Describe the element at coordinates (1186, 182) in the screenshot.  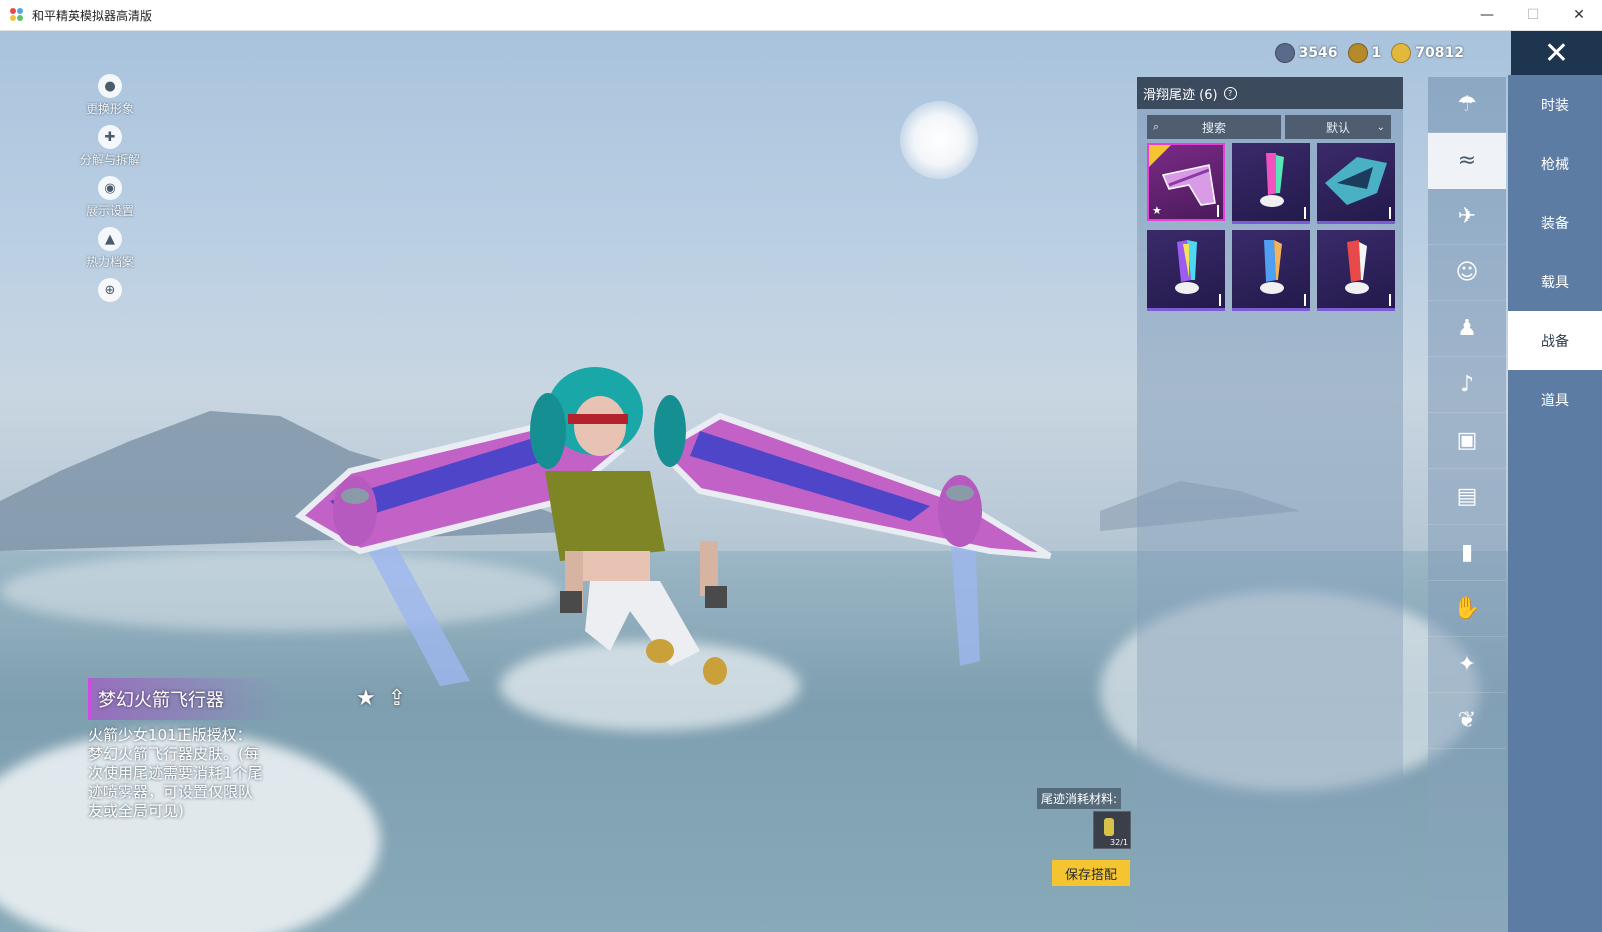
I see `item-card-pink-wing: ★` at that location.